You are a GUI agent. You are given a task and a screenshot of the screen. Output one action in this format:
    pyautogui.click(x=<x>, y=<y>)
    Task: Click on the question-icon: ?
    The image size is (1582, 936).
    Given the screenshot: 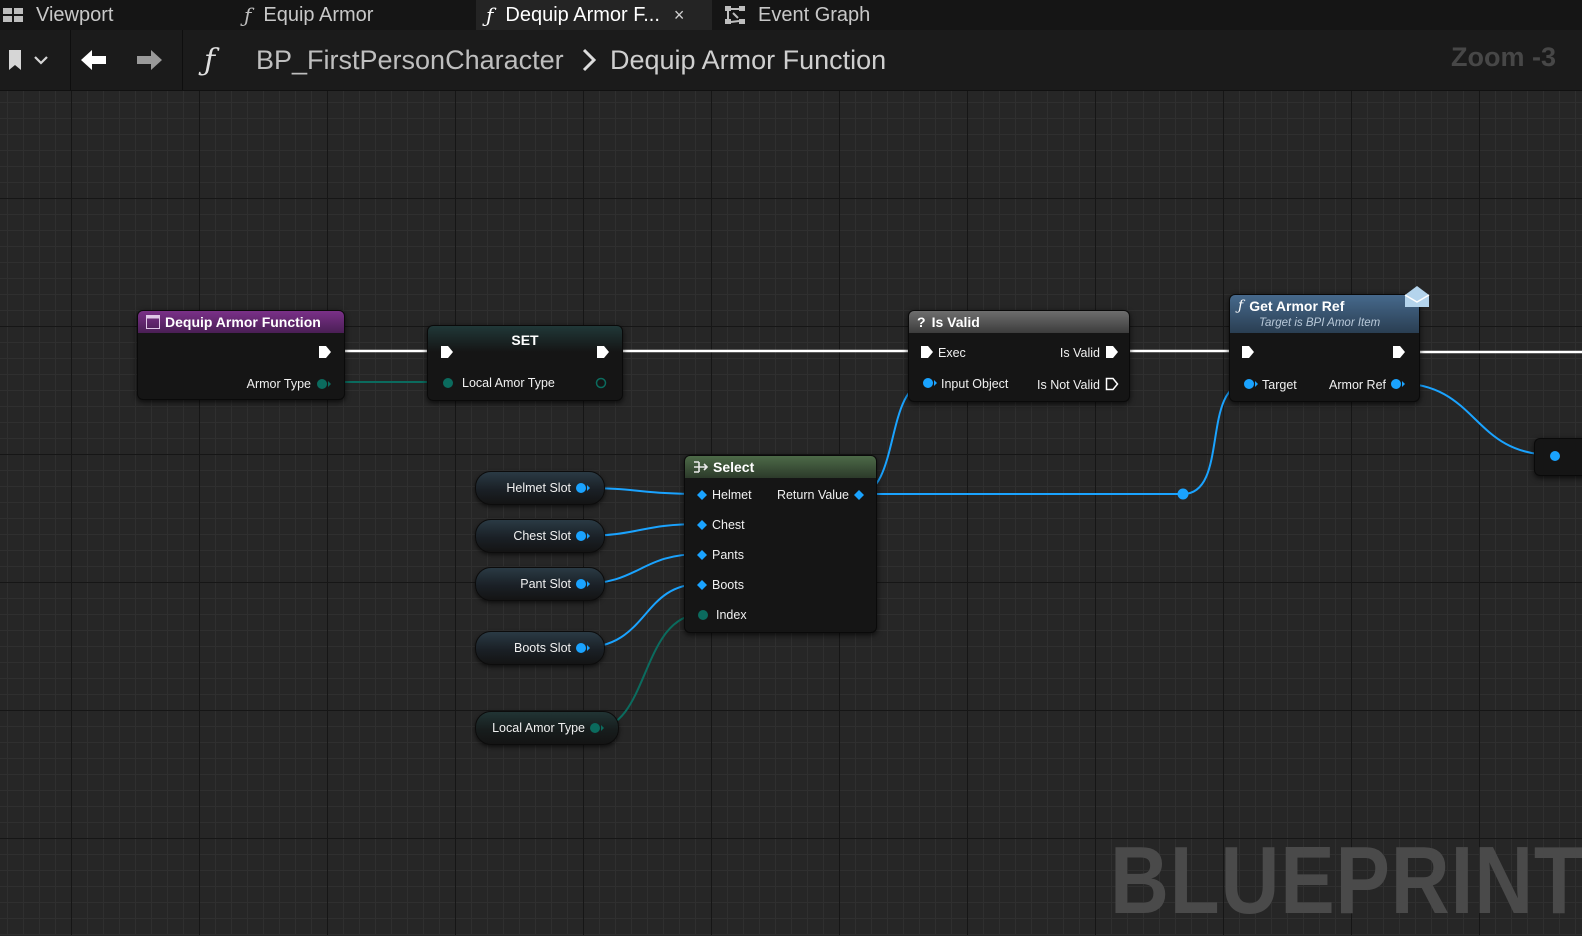 What is the action you would take?
    pyautogui.click(x=921, y=322)
    